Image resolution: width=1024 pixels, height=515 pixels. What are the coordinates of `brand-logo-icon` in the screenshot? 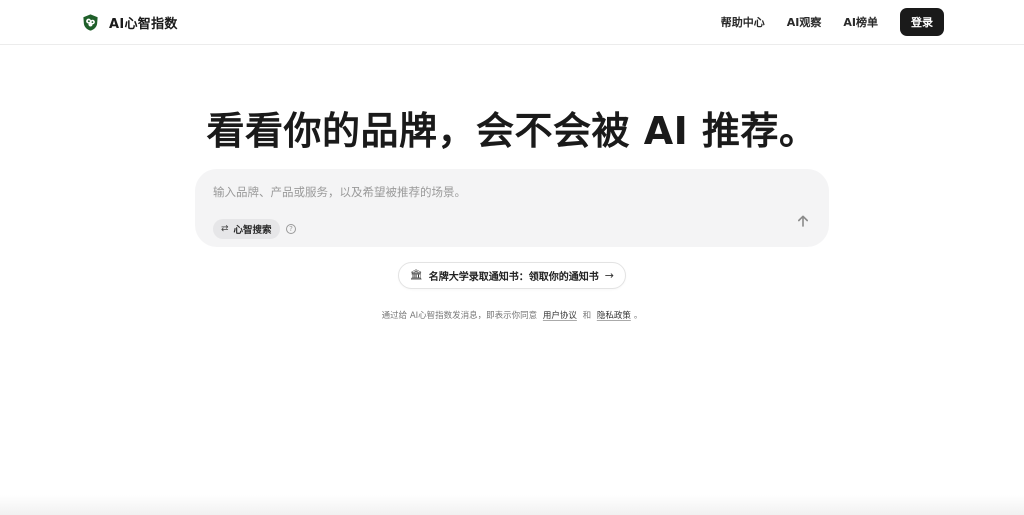 It's located at (90, 22).